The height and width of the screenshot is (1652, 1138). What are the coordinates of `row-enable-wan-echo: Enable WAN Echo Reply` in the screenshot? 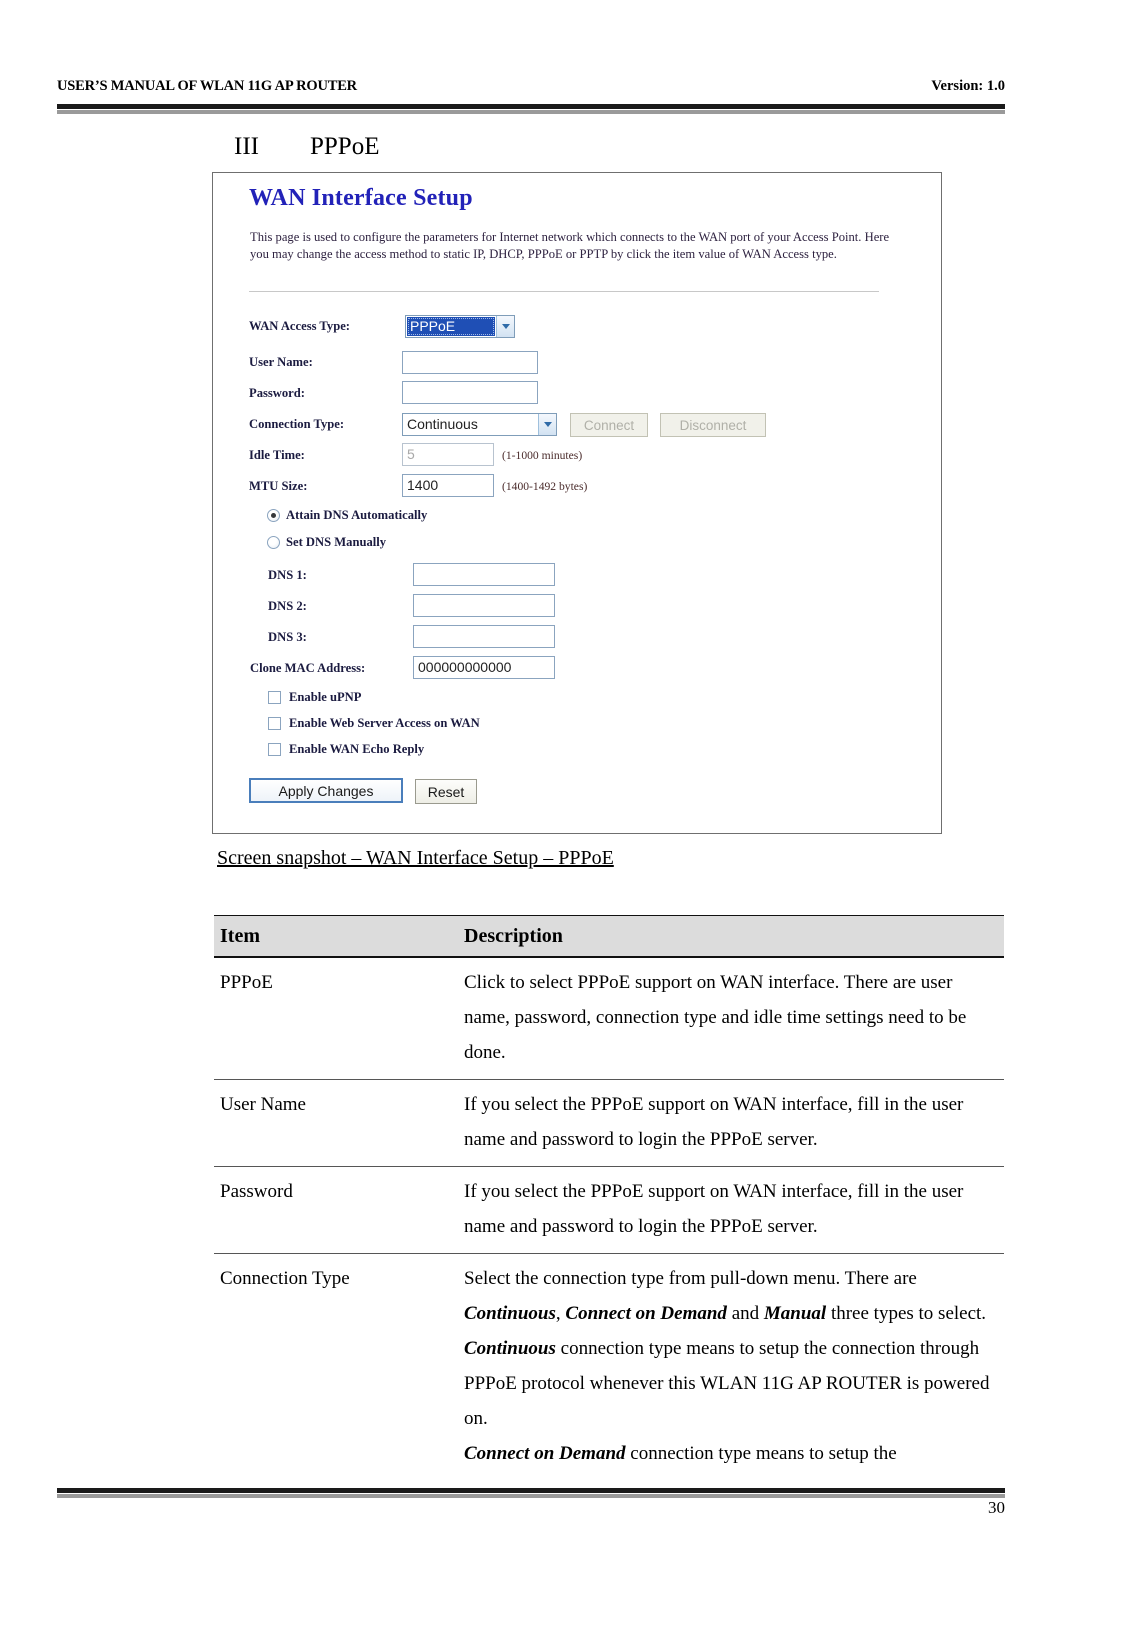 It's located at (577, 751).